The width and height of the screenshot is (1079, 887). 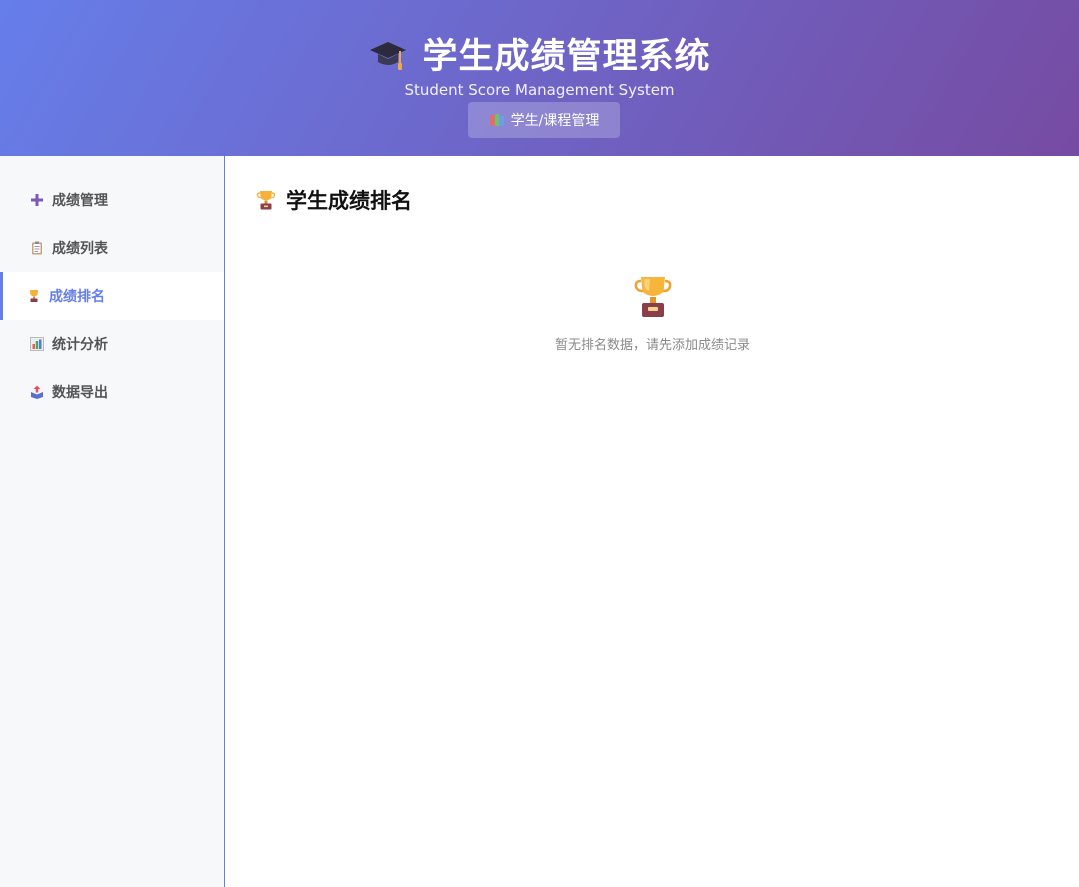 I want to click on plus-icon, so click(x=37, y=200).